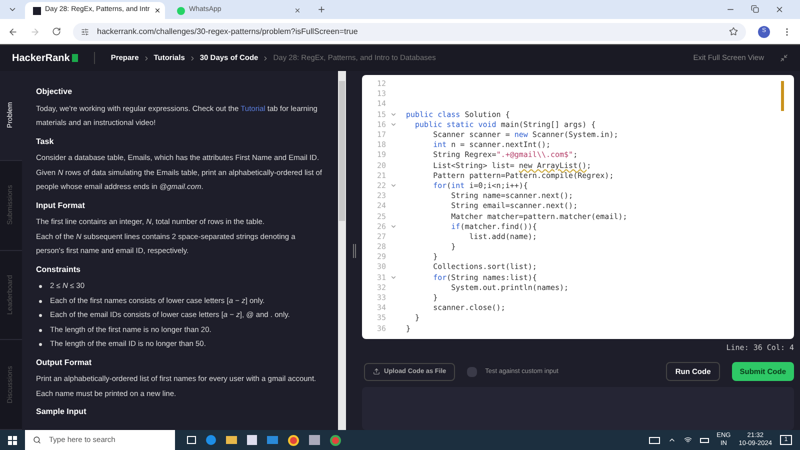 This screenshot has height=450, width=800. What do you see at coordinates (755, 9) in the screenshot?
I see `restore-icon` at bounding box center [755, 9].